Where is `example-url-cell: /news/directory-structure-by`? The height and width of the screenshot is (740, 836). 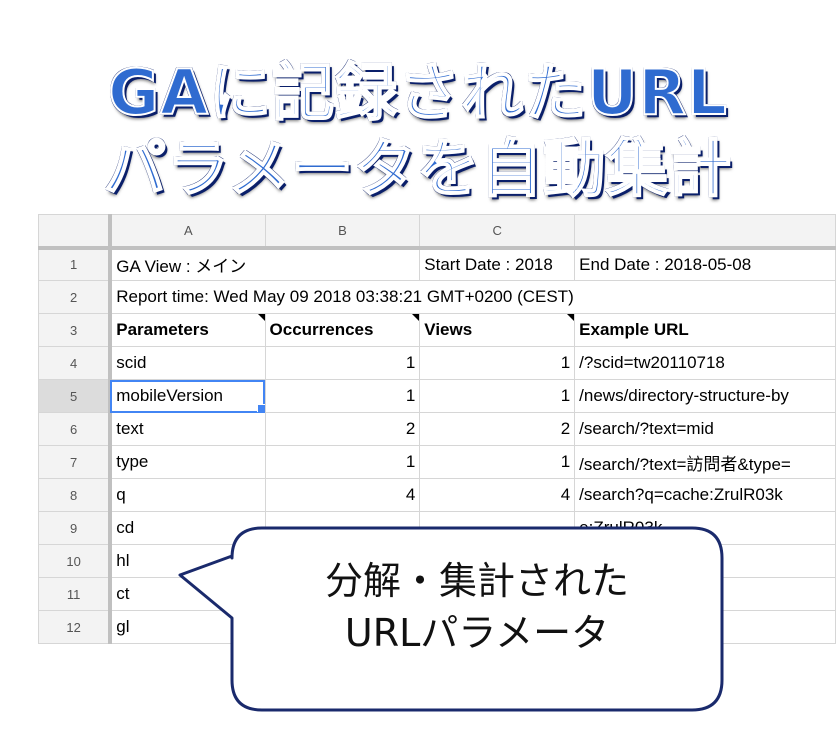 example-url-cell: /news/directory-structure-by is located at coordinates (705, 396).